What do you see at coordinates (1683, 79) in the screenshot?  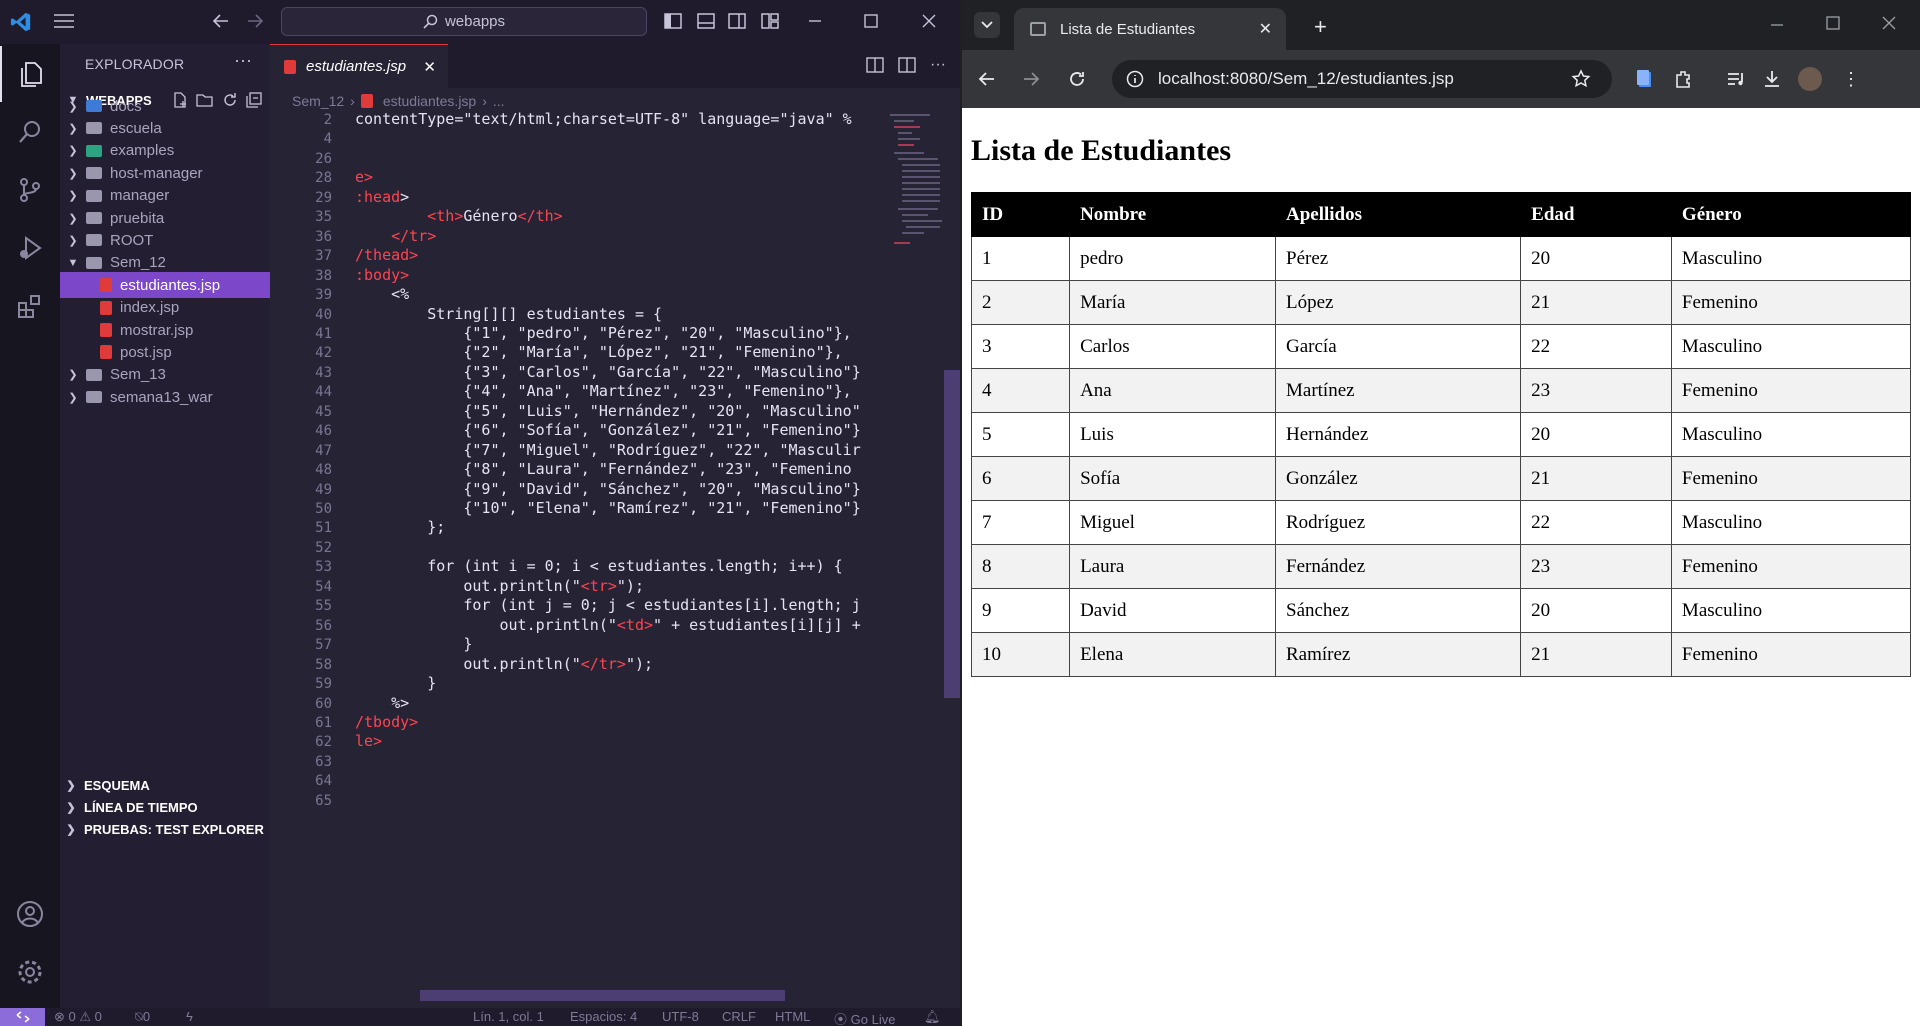 I see `extensions-icon` at bounding box center [1683, 79].